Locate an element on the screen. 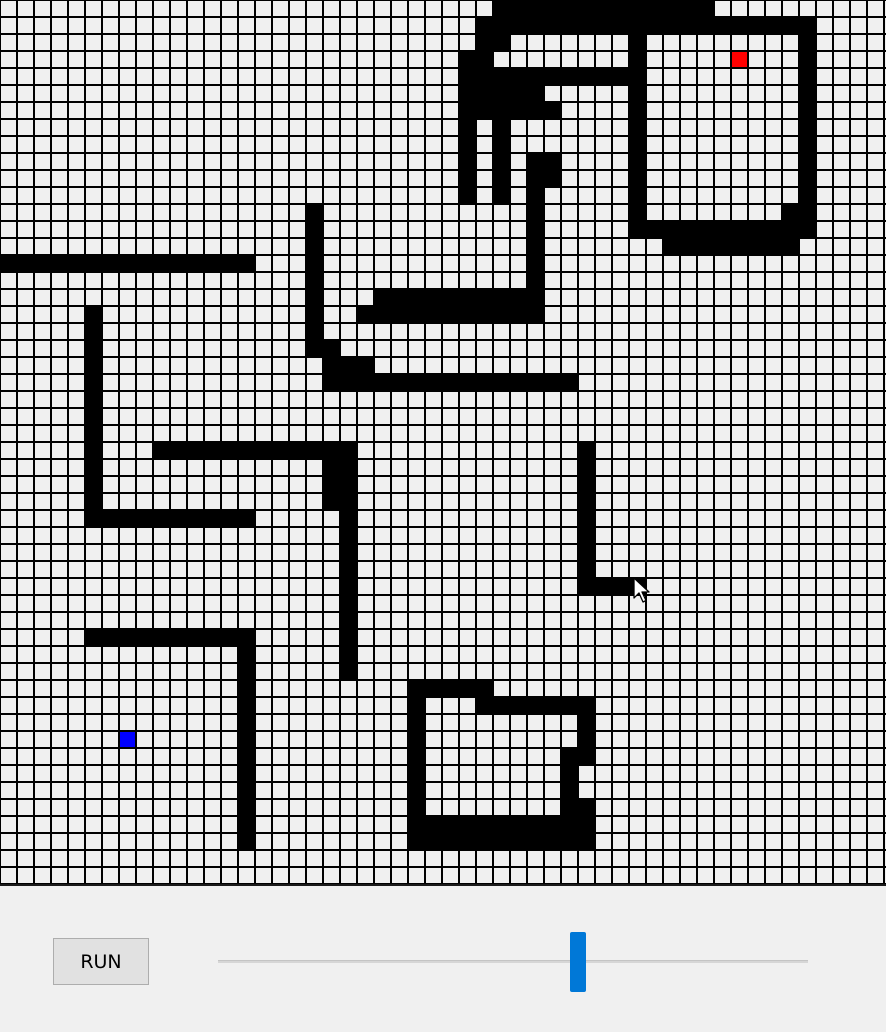 Image resolution: width=886 pixels, height=1032 pixels. run-button: RUN is located at coordinates (101, 961).